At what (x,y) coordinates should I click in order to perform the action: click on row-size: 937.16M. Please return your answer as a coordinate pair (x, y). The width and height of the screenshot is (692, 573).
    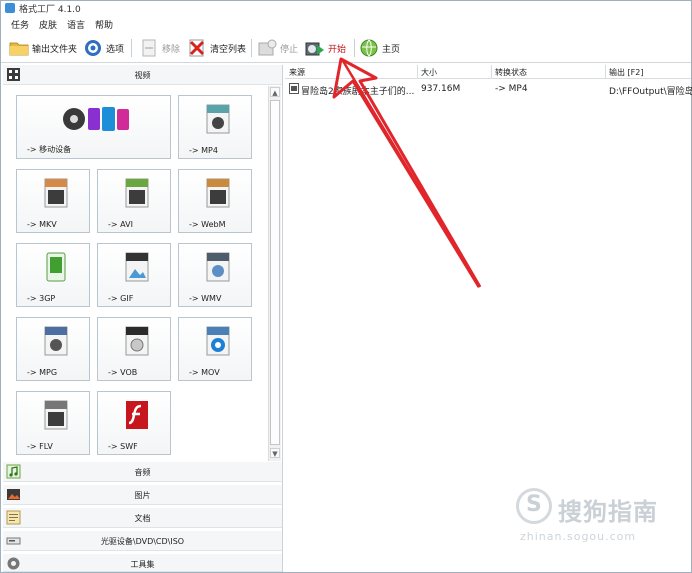
    Looking at the image, I should click on (441, 89).